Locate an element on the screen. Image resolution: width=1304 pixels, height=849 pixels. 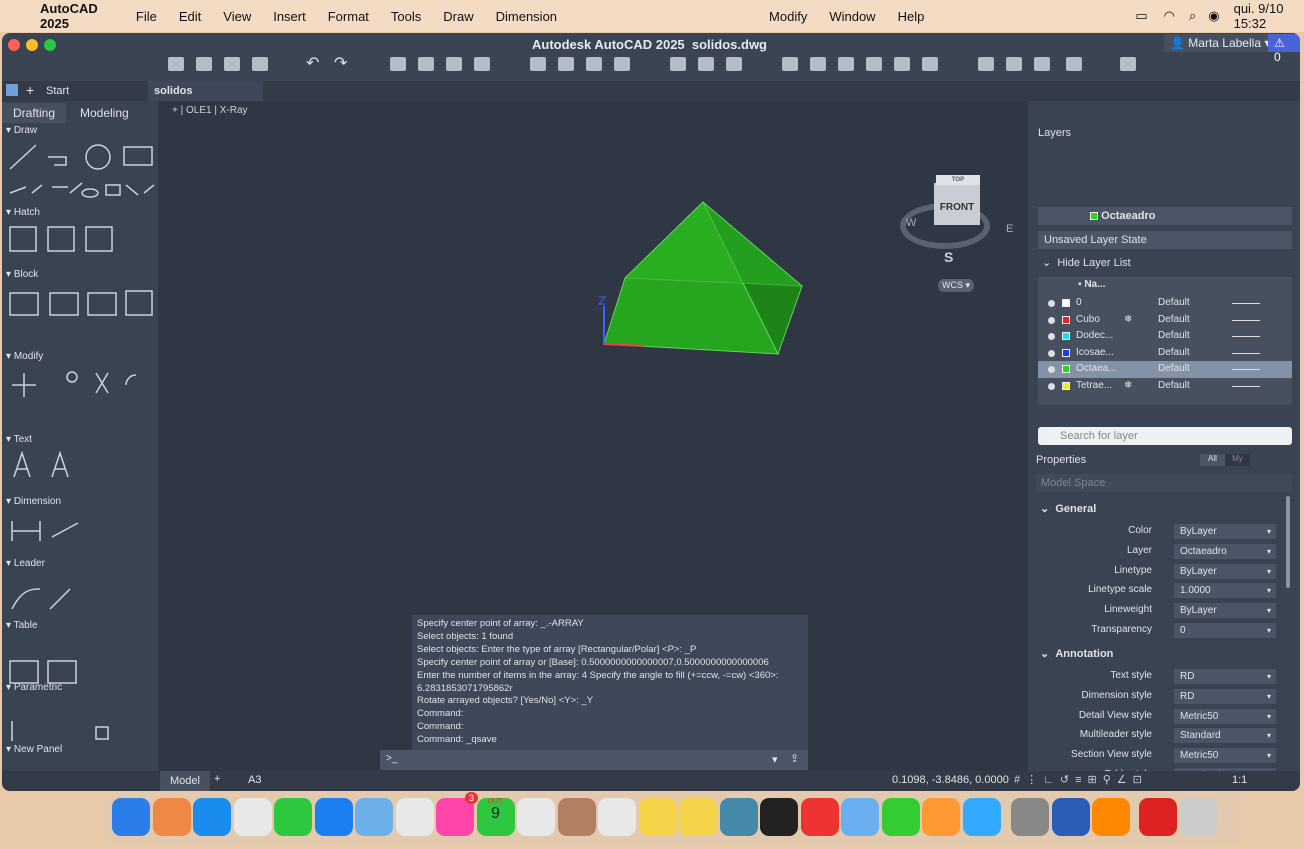
menu-format: Format is located at coordinates (348, 16).